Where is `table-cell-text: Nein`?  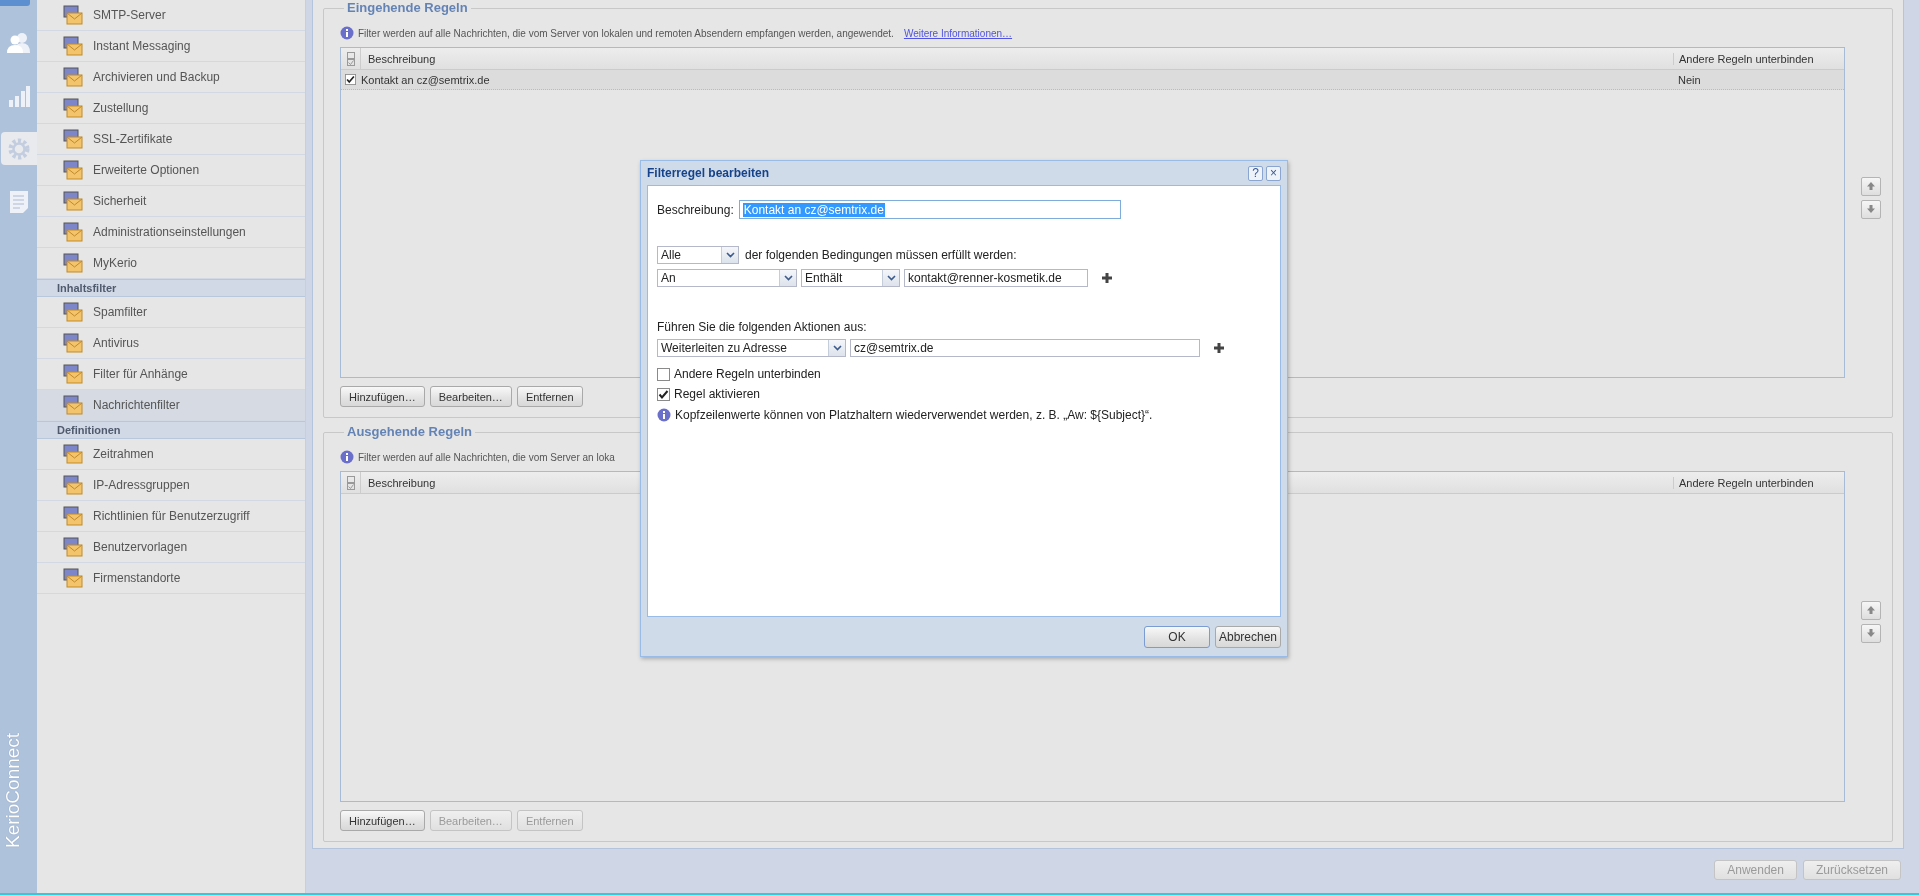
table-cell-text: Nein is located at coordinates (1689, 79).